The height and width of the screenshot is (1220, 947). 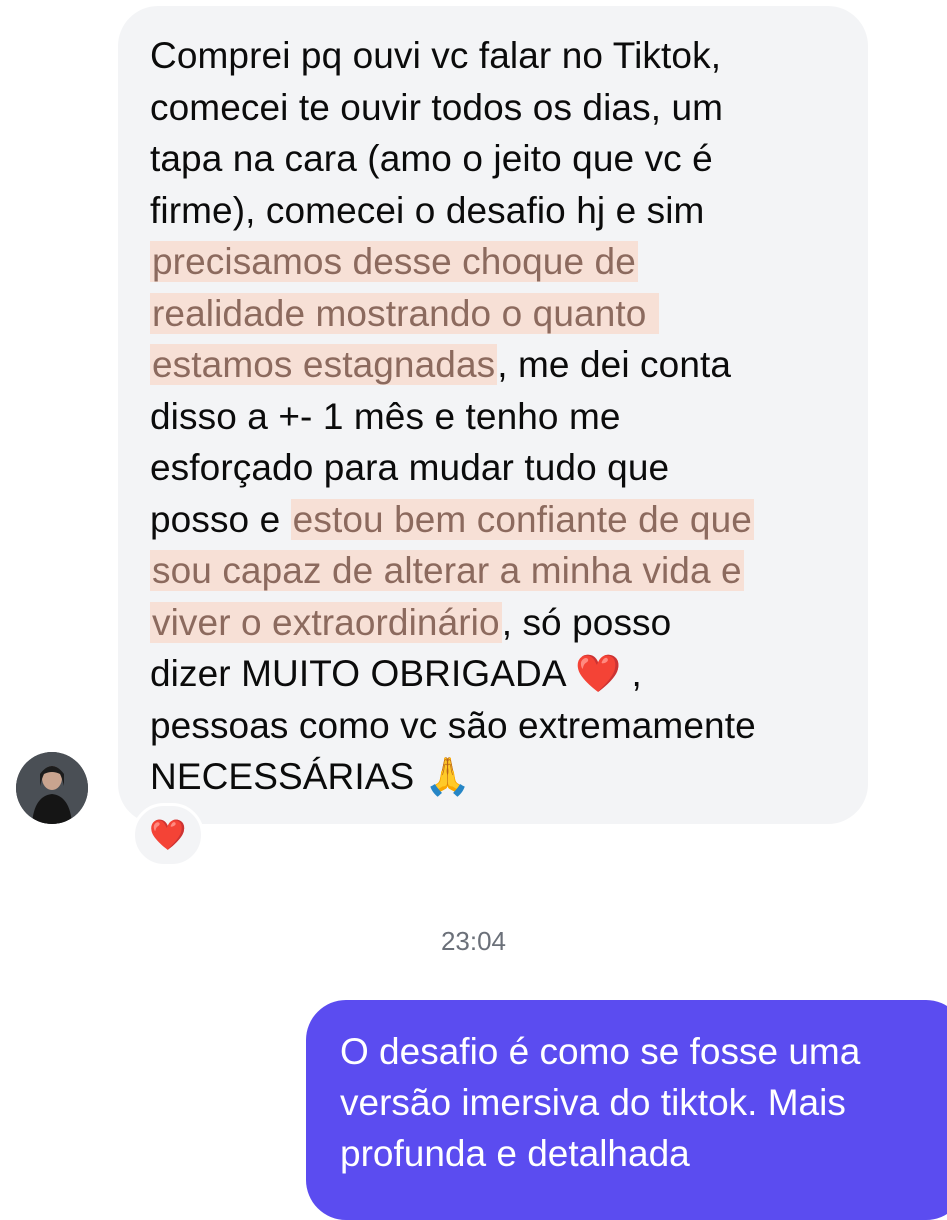 I want to click on heart-reaction-icon: ❤️, so click(x=168, y=835).